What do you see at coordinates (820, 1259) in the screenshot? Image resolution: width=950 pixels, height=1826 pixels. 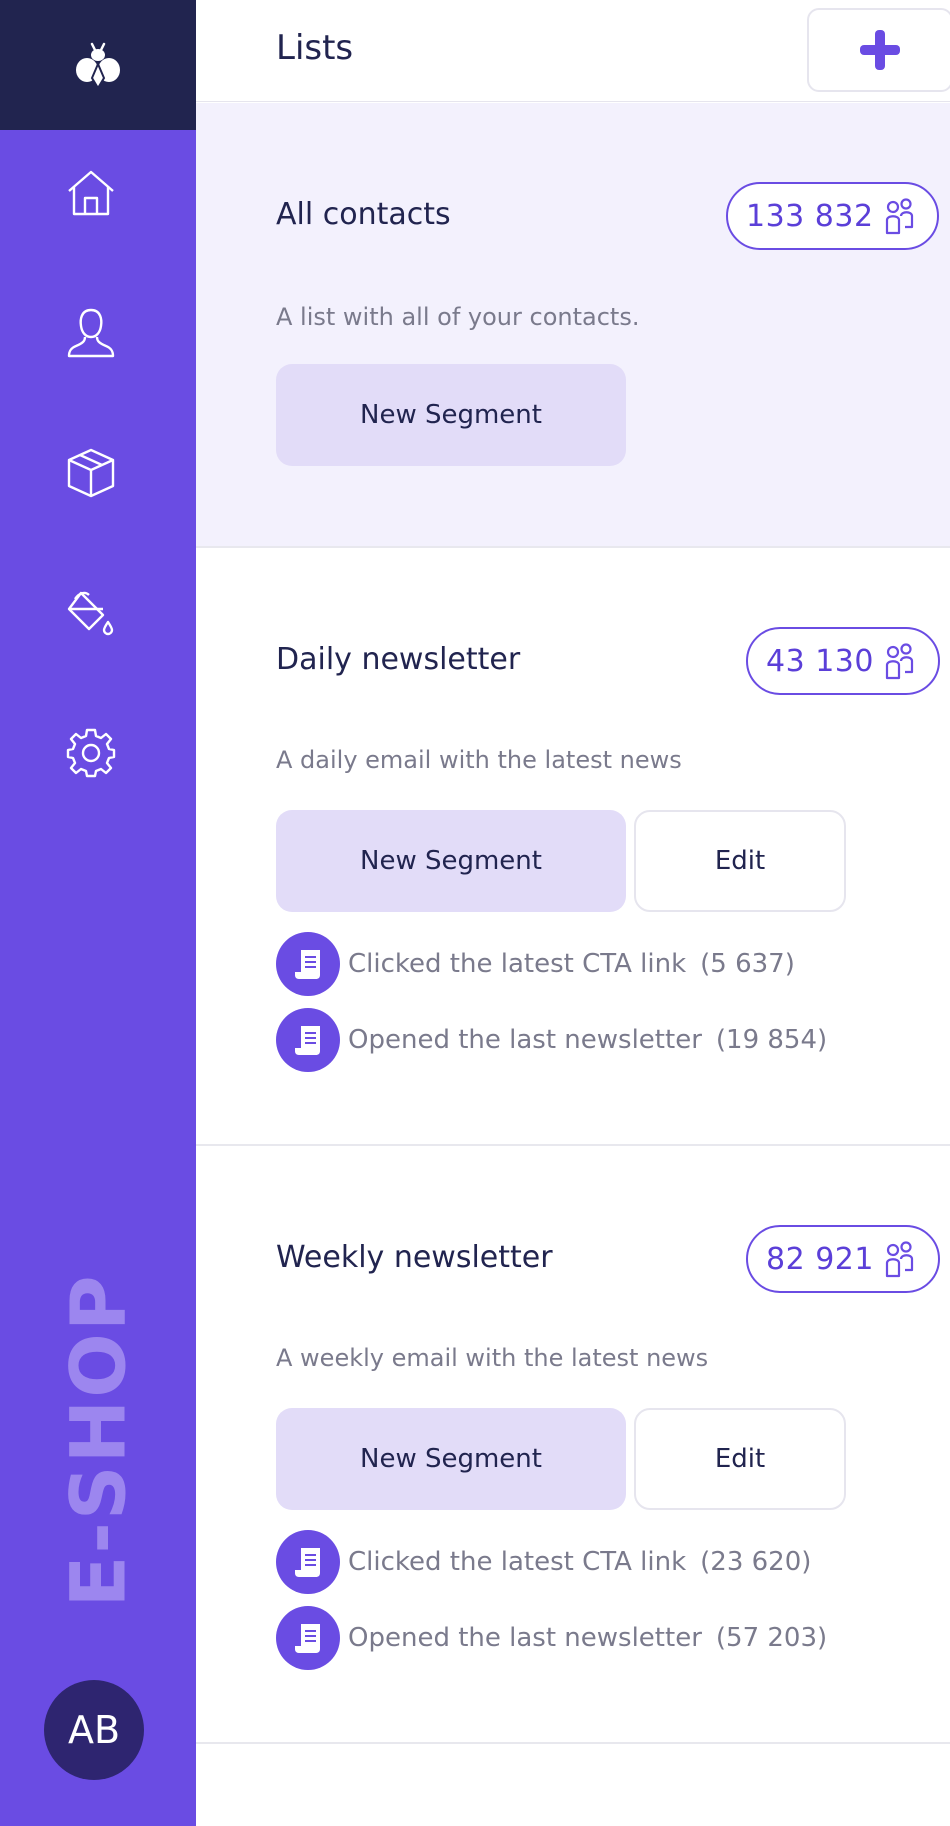 I see `contact-count: 82 921` at bounding box center [820, 1259].